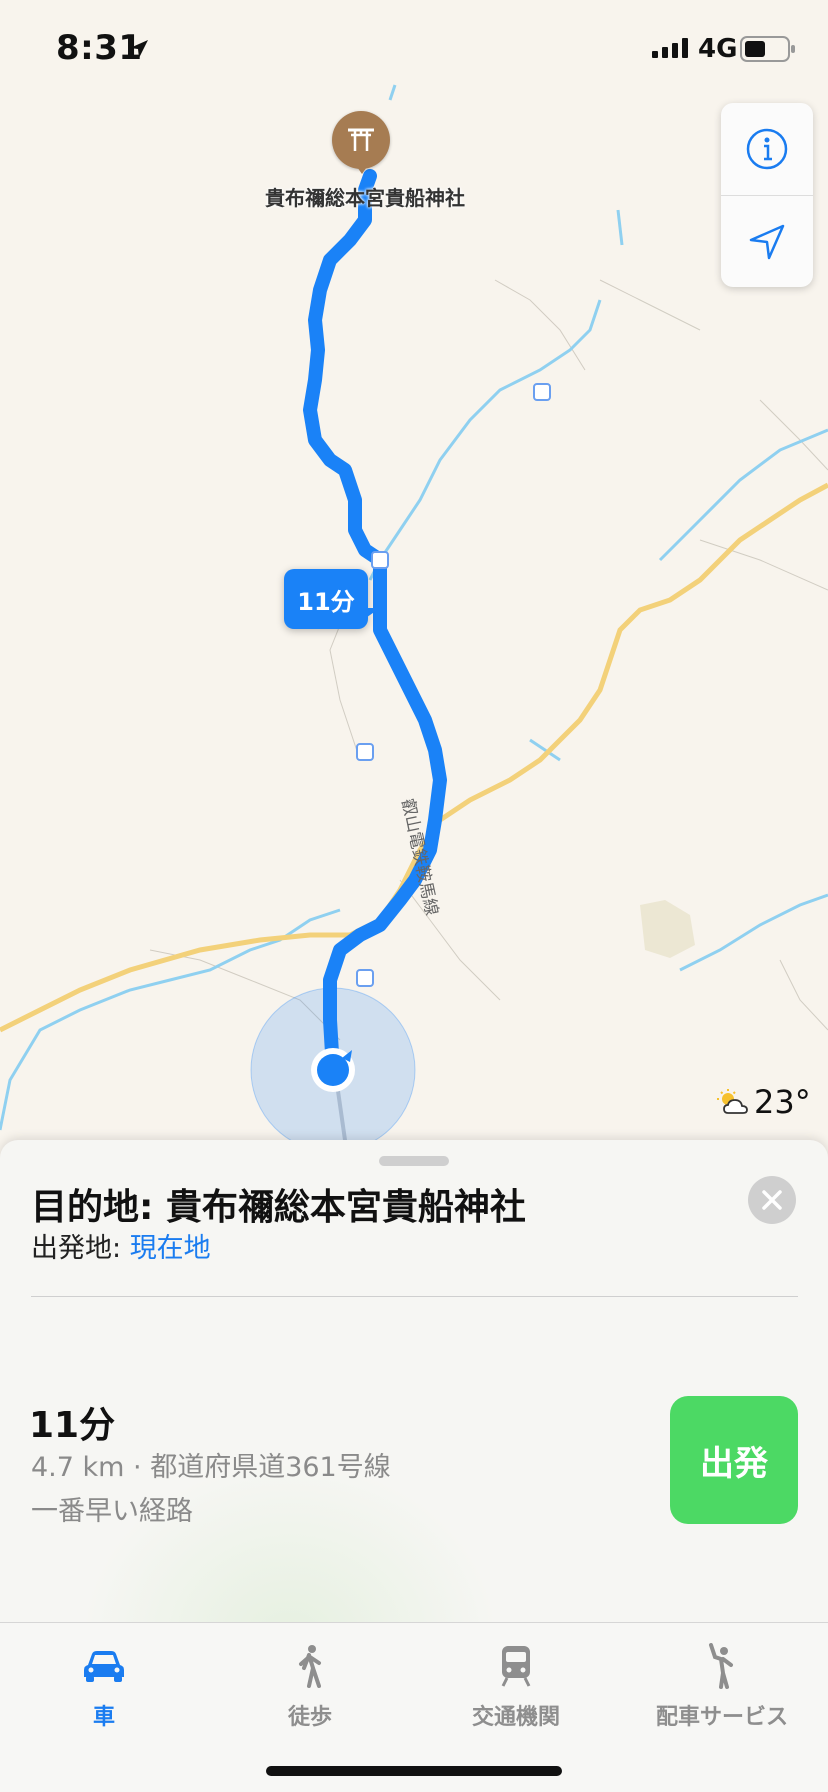 This screenshot has width=828, height=1792. Describe the element at coordinates (721, 1717) in the screenshot. I see `tab-ride-hail-label: 配車サービス` at that location.